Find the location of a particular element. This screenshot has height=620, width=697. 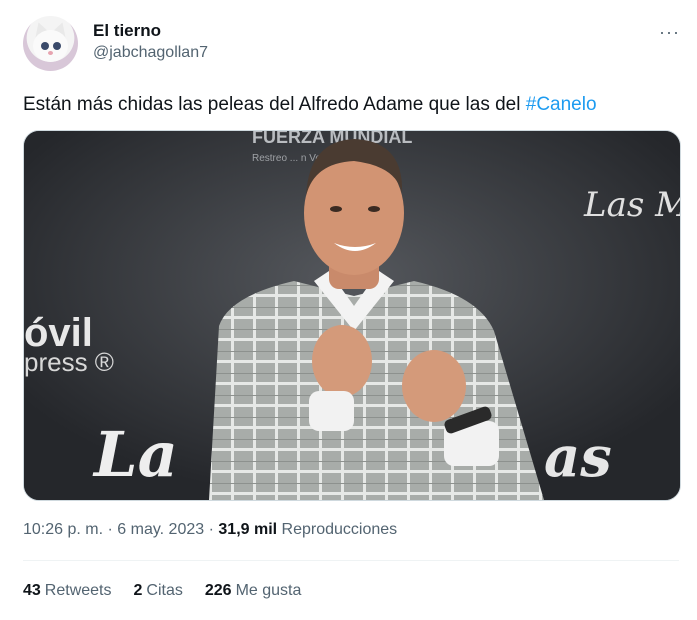

retweets-stat: 43 Retweets is located at coordinates (67, 591).